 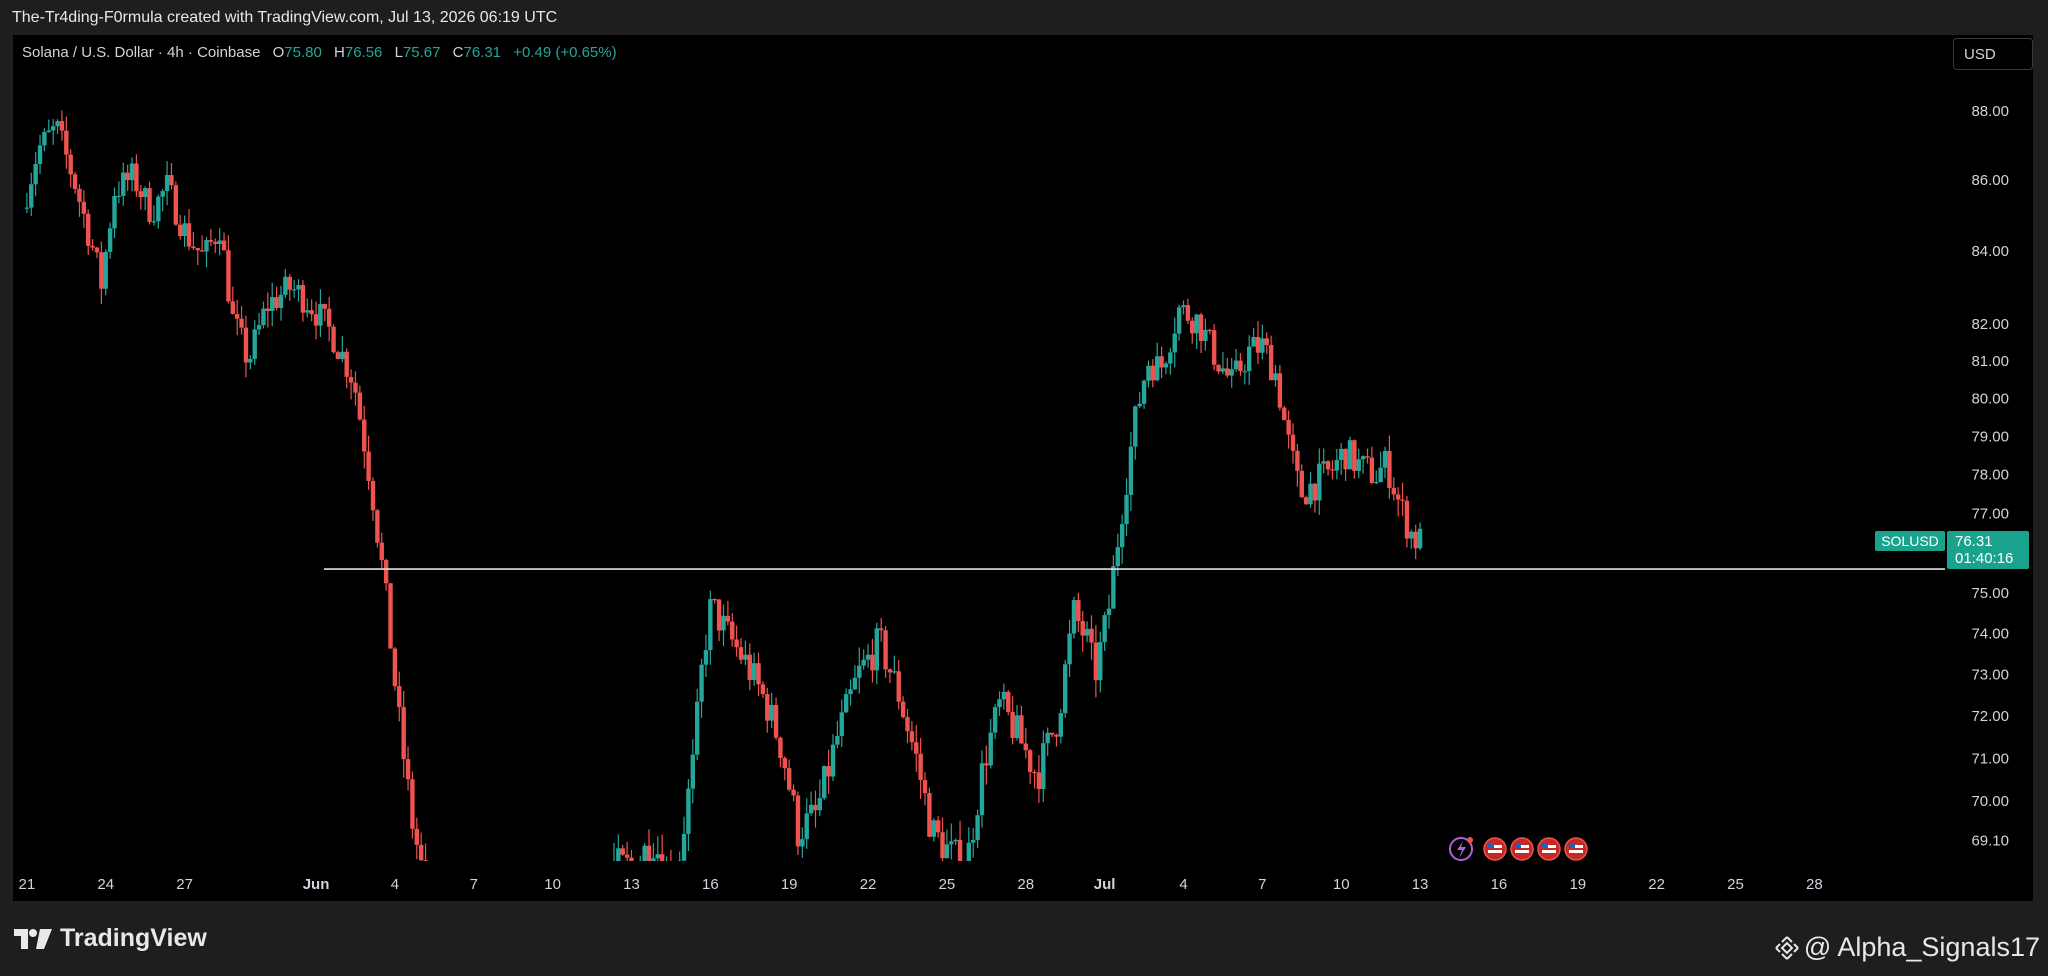 What do you see at coordinates (710, 884) in the screenshot?
I see `x-tick-label: 16` at bounding box center [710, 884].